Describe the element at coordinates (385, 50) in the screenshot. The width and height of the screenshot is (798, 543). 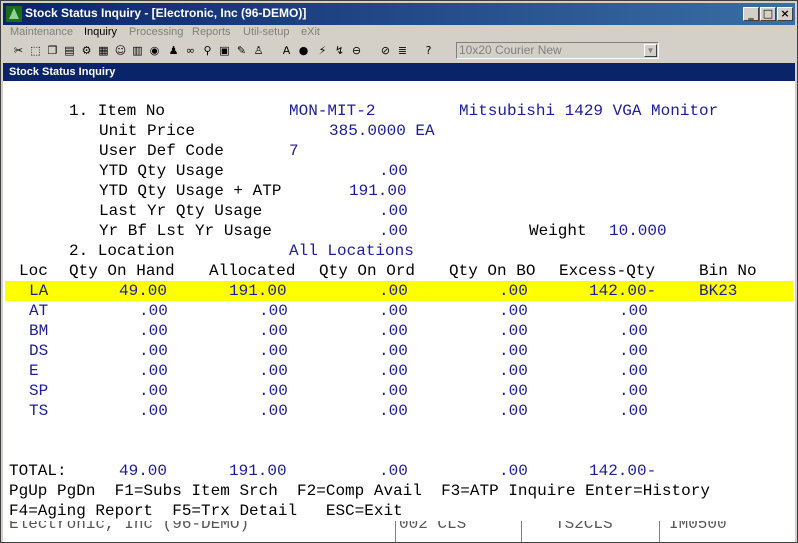
I see `stop-icon: ⊘` at that location.